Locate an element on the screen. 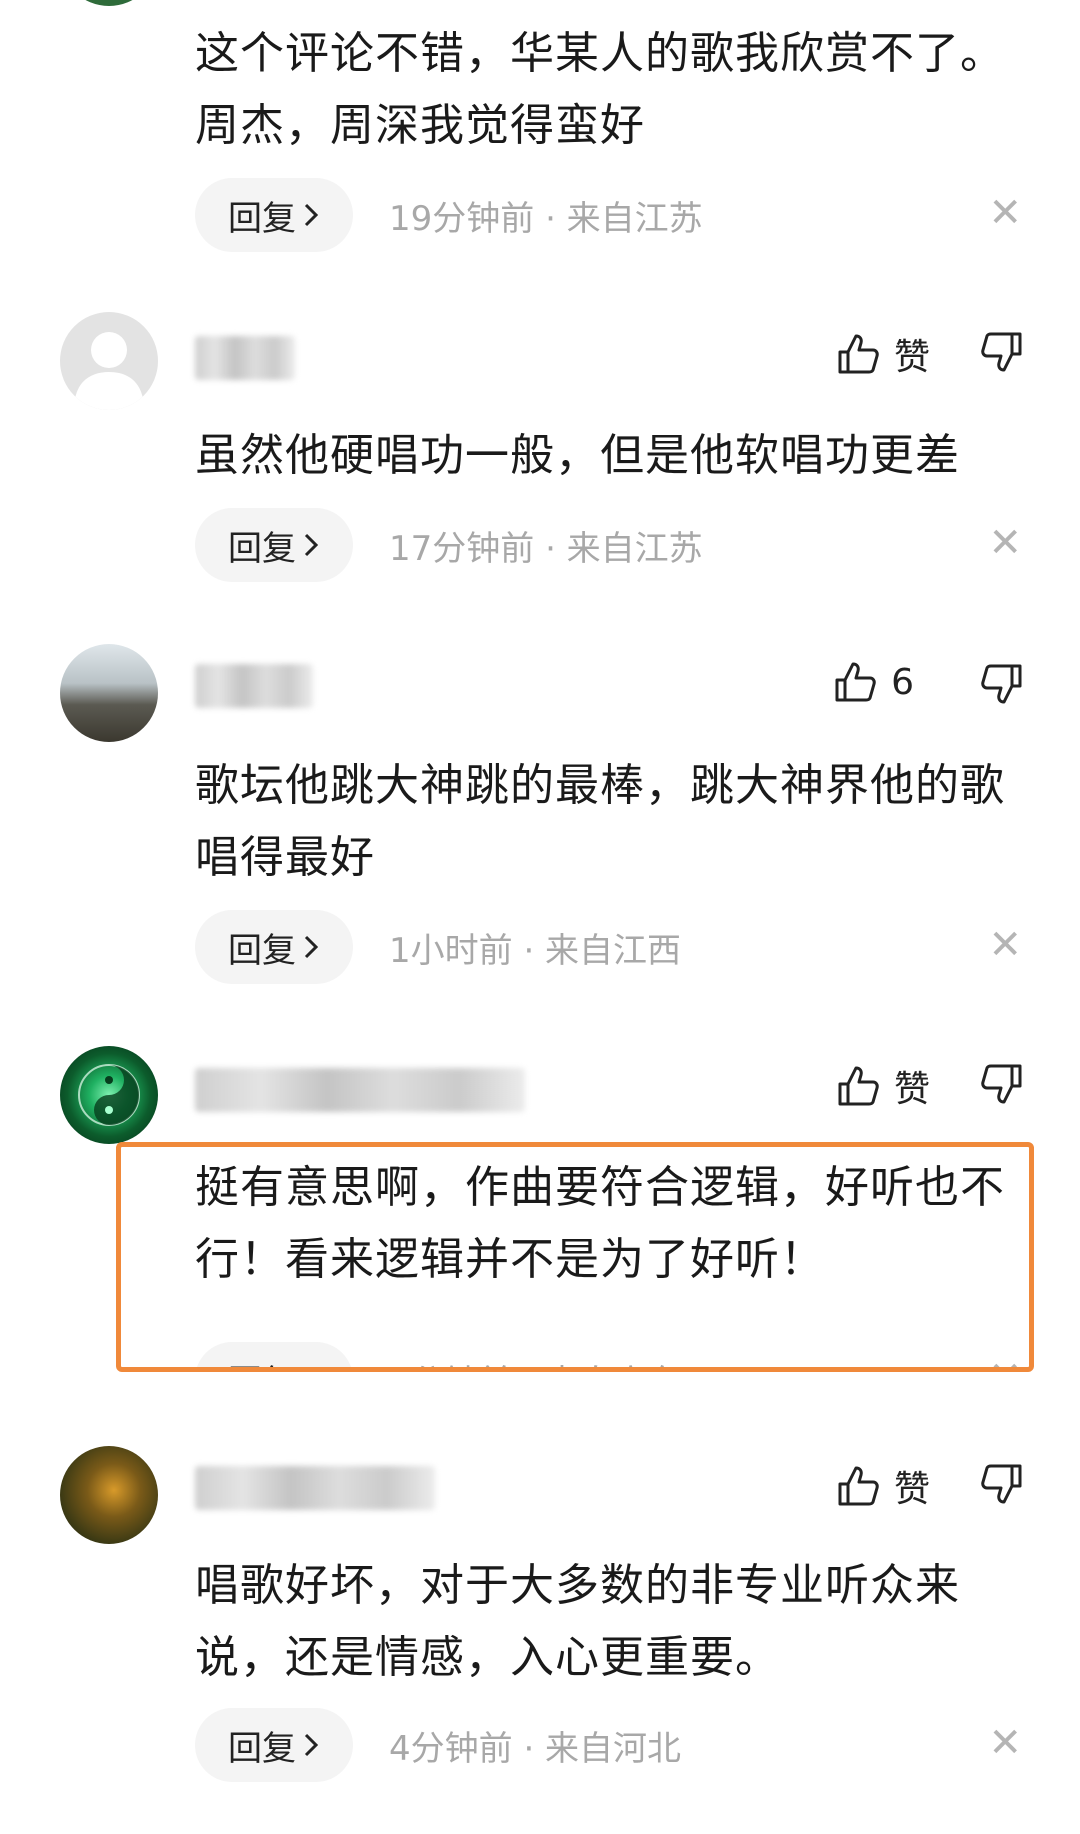 This screenshot has height=1834, width=1080. comment-meta: 回复 1小时前 · 来自江西 is located at coordinates (438, 947).